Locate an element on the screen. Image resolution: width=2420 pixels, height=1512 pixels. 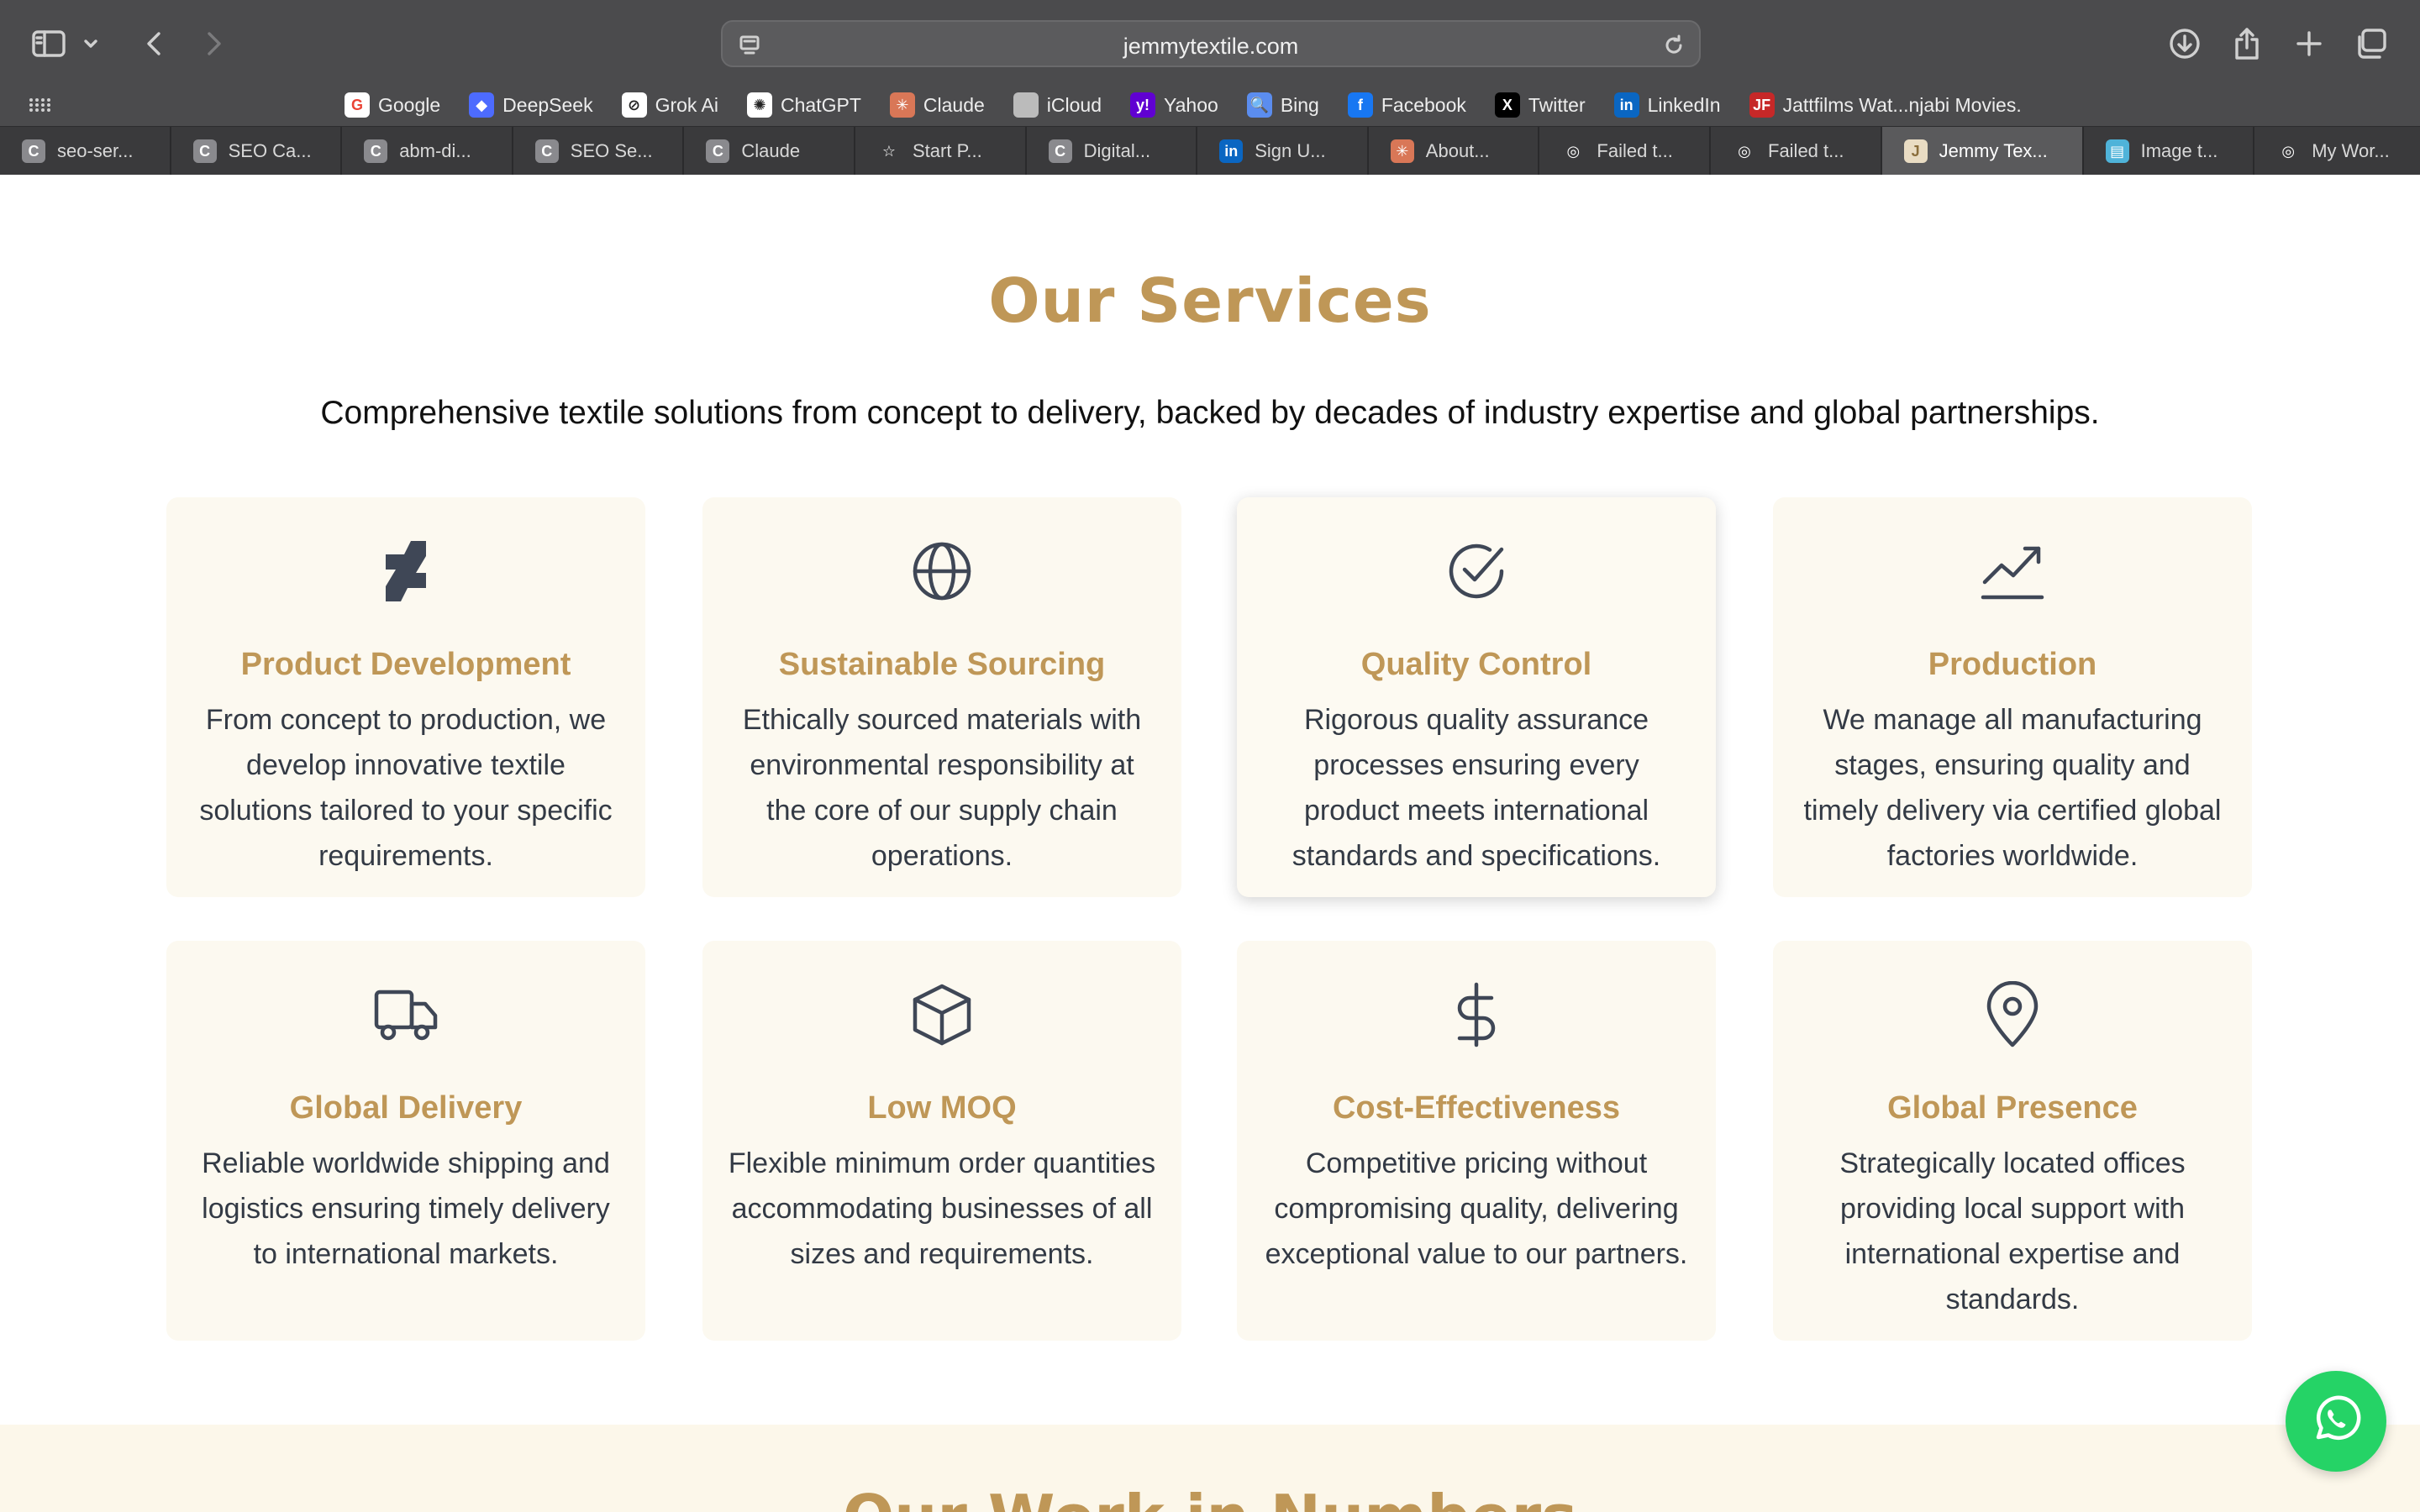
yahoo-icon: y! is located at coordinates (1142, 105).